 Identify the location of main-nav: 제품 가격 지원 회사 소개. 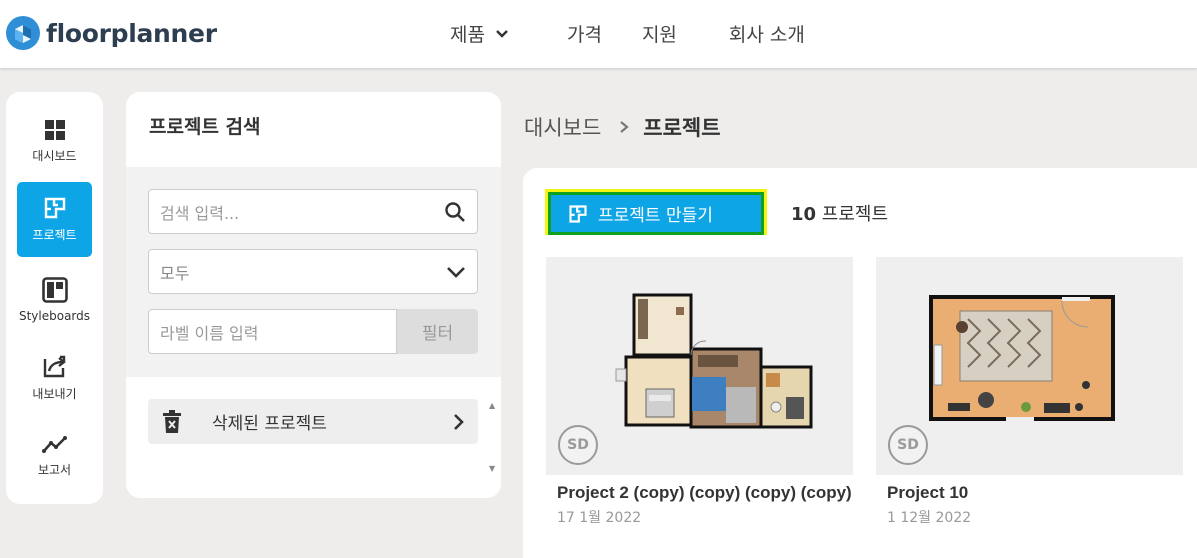
(627, 33).